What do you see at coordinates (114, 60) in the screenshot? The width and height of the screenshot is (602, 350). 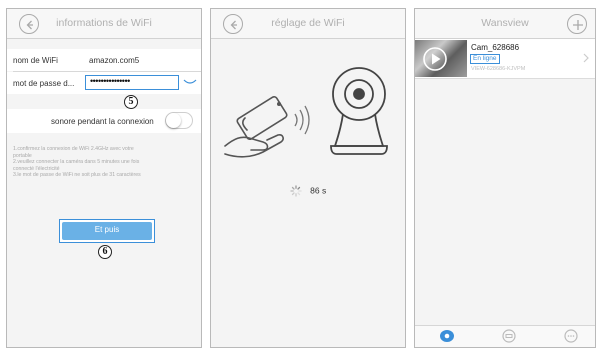 I see `wifi-name-field: amazon.com5` at bounding box center [114, 60].